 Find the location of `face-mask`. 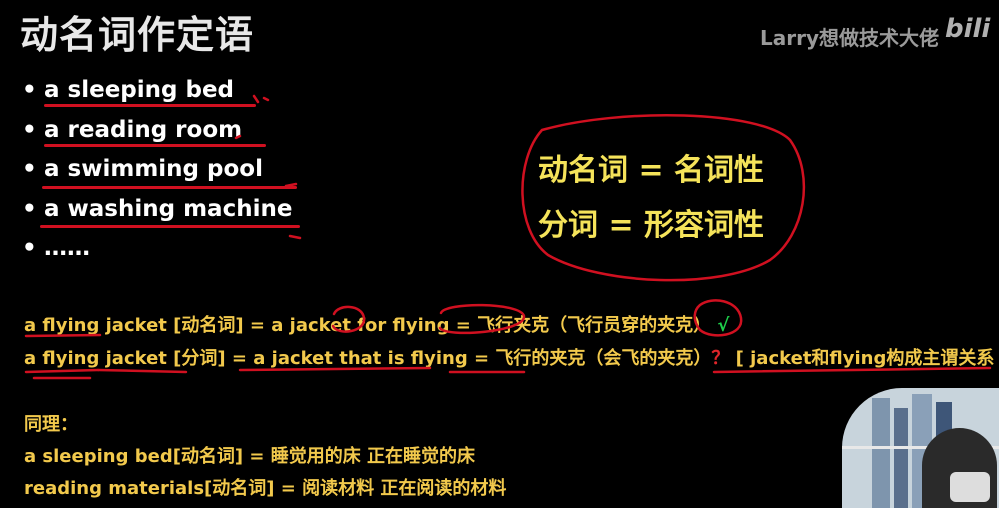

face-mask is located at coordinates (970, 487).